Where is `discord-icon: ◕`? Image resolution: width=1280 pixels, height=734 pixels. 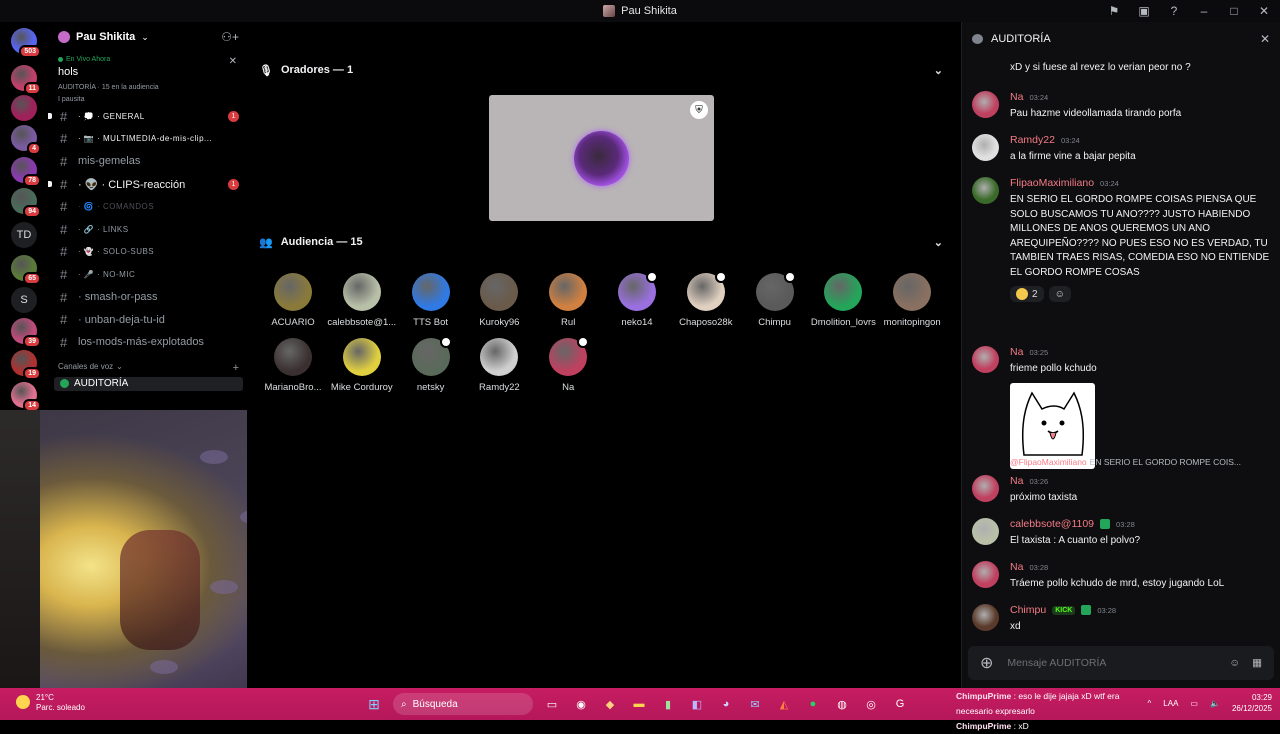
discord-icon: ◕ is located at coordinates (726, 704).